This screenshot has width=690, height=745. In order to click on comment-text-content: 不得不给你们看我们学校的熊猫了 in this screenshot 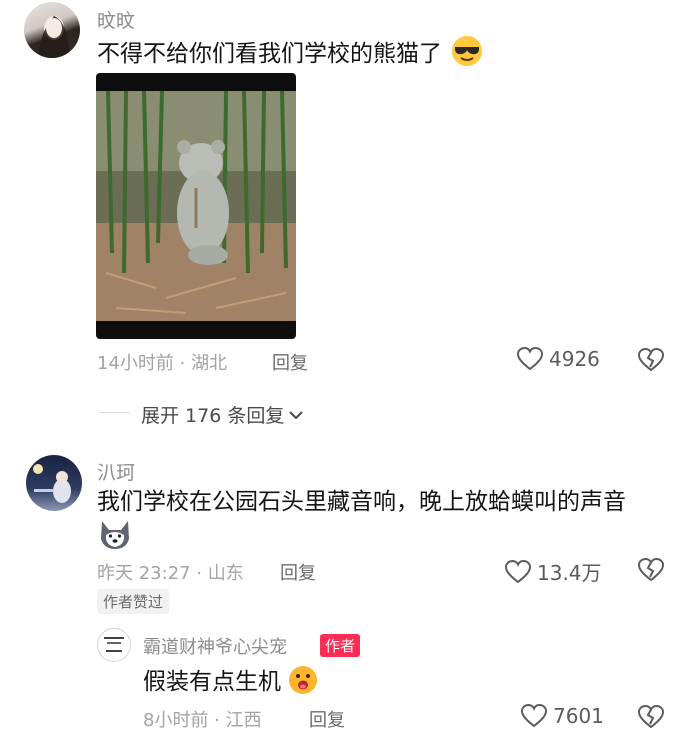, I will do `click(269, 54)`.